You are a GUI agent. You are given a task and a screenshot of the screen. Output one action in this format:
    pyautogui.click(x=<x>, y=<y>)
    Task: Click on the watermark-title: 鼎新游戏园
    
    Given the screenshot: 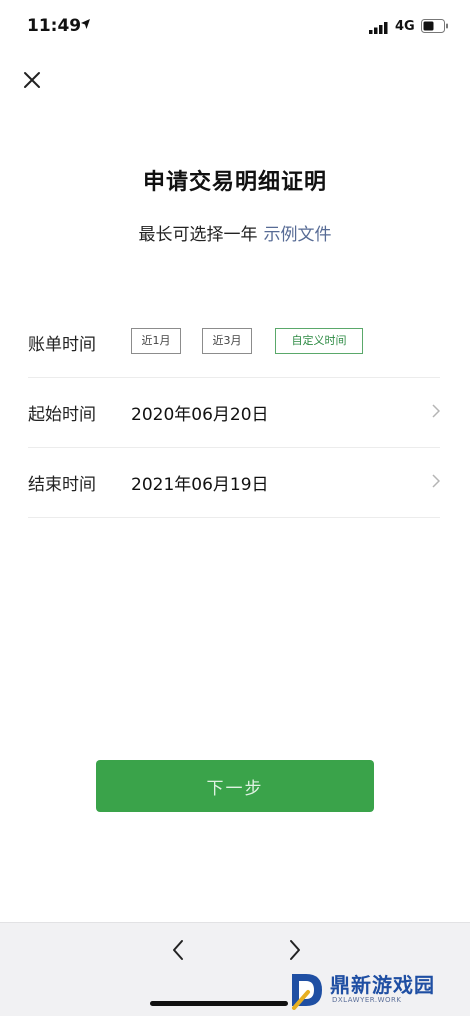 What is the action you would take?
    pyautogui.click(x=382, y=985)
    